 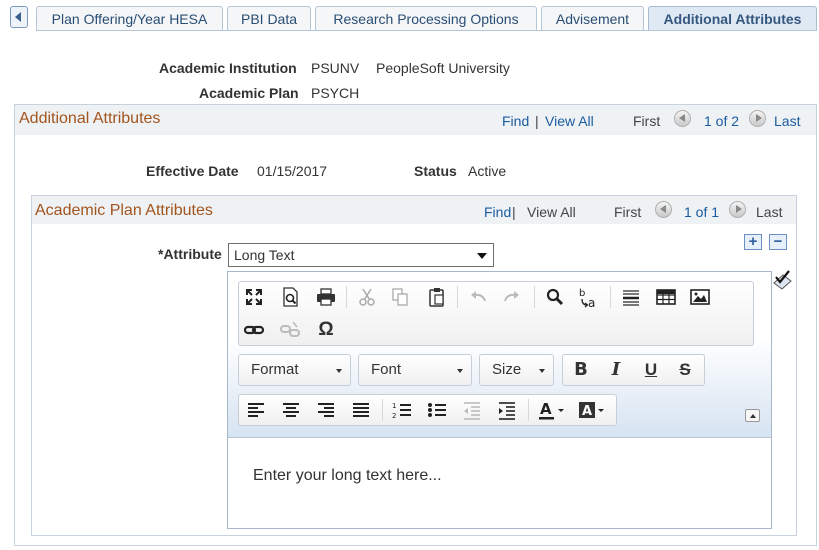 I want to click on tab-scroll-left-button, so click(x=19, y=17).